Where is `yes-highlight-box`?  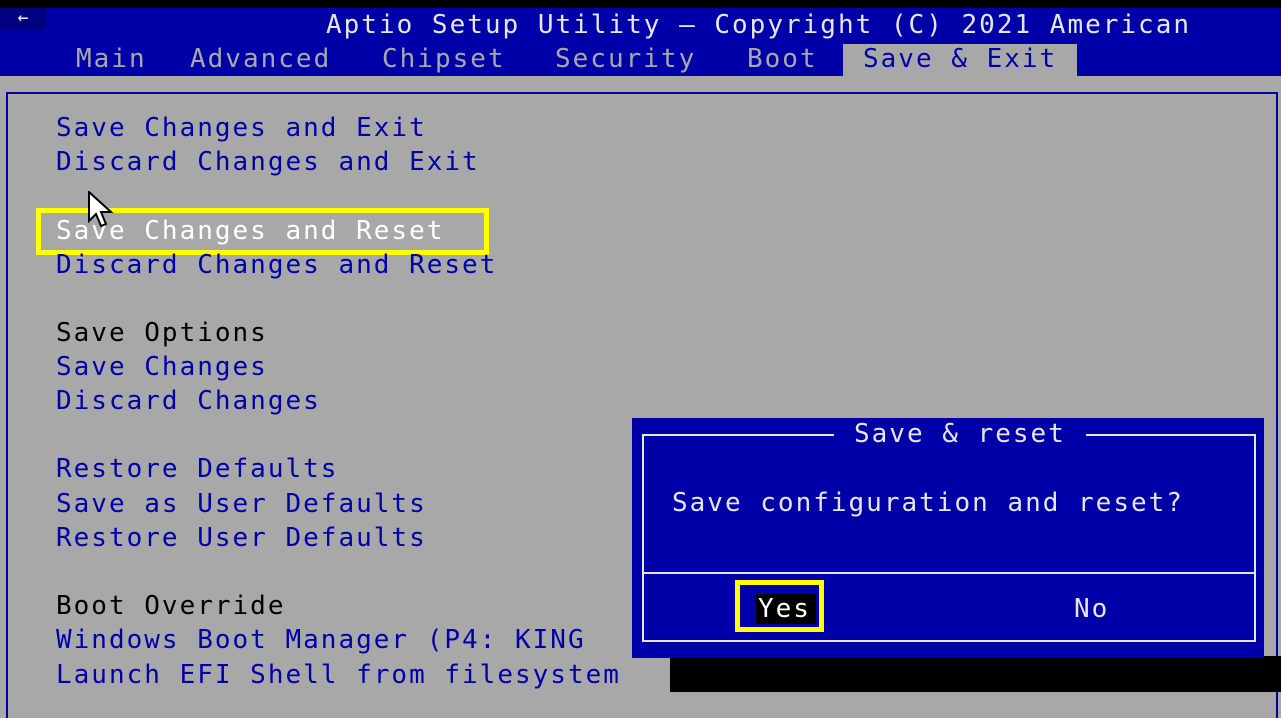
yes-highlight-box is located at coordinates (779, 606).